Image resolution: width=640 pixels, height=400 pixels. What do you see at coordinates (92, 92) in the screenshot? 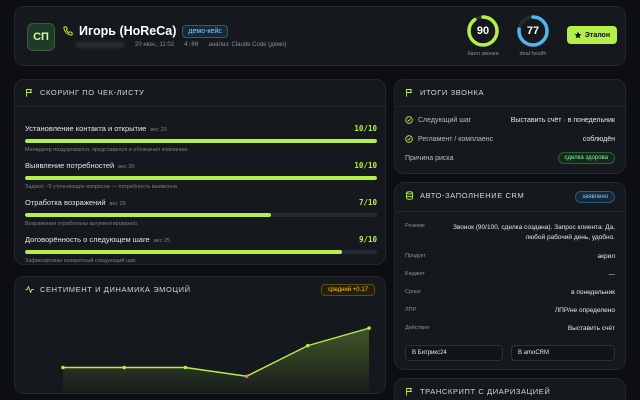
I see `scoring-title: СКОРИНГ ПО ЧЕК-ЛИСТУ` at bounding box center [92, 92].